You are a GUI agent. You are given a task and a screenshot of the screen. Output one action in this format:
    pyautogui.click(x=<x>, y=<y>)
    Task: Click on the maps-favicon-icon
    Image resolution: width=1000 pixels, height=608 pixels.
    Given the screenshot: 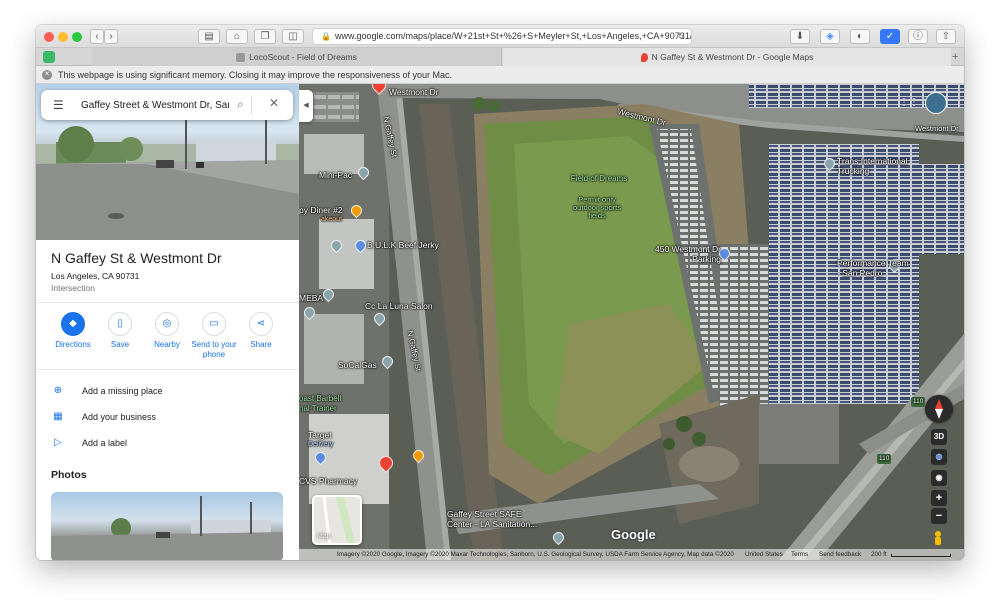 What is the action you would take?
    pyautogui.click(x=644, y=58)
    